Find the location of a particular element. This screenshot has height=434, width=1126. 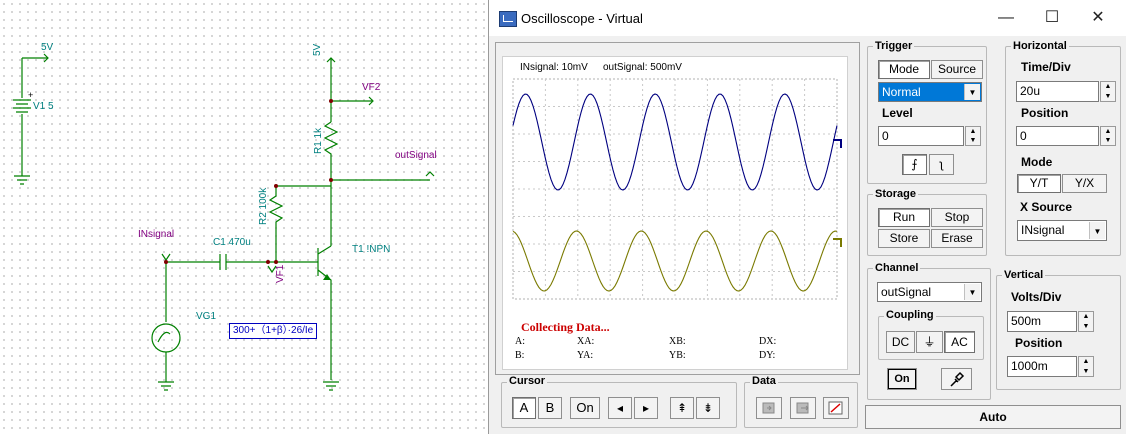

legend-insignal: INsignal: 10mV is located at coordinates (554, 67).